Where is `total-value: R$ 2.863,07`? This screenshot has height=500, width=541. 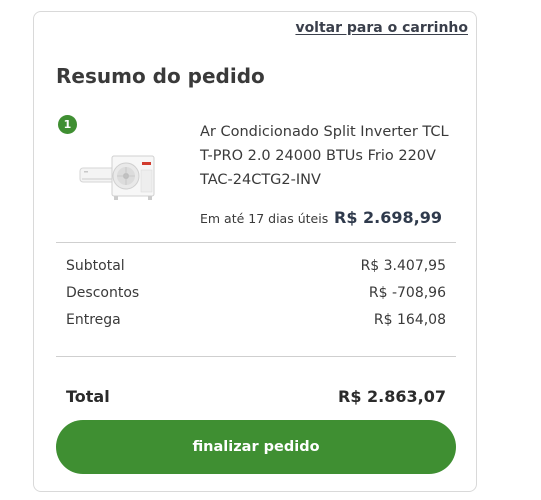
total-value: R$ 2.863,07 is located at coordinates (392, 396).